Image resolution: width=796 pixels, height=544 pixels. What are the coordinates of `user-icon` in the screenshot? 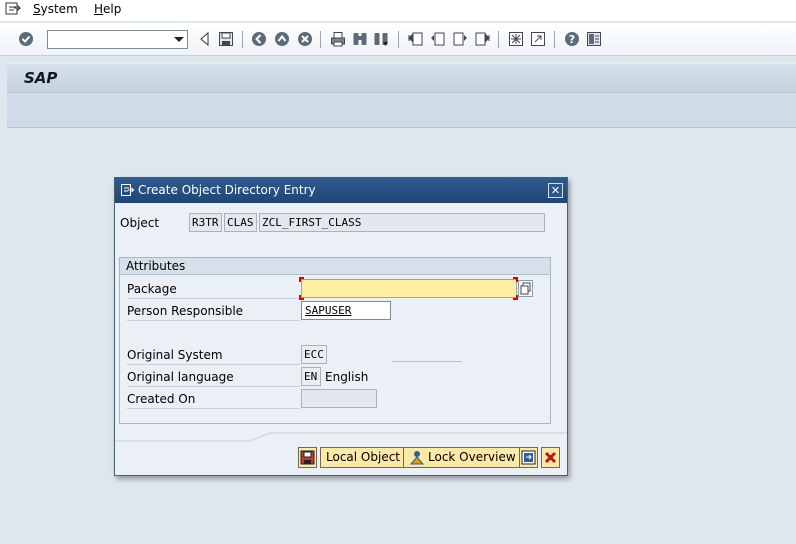 It's located at (417, 458).